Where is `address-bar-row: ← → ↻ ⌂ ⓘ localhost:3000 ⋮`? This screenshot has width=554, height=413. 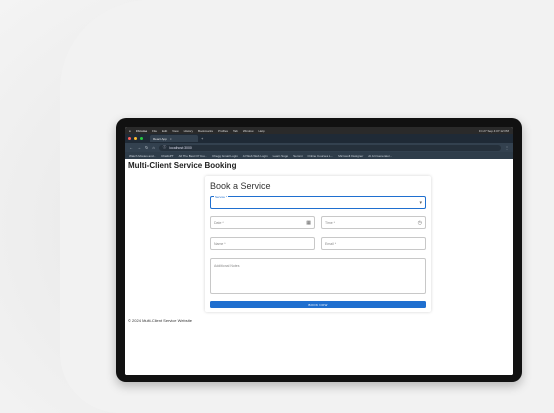 address-bar-row: ← → ↻ ⌂ ⓘ localhost:3000 ⋮ is located at coordinates (319, 147).